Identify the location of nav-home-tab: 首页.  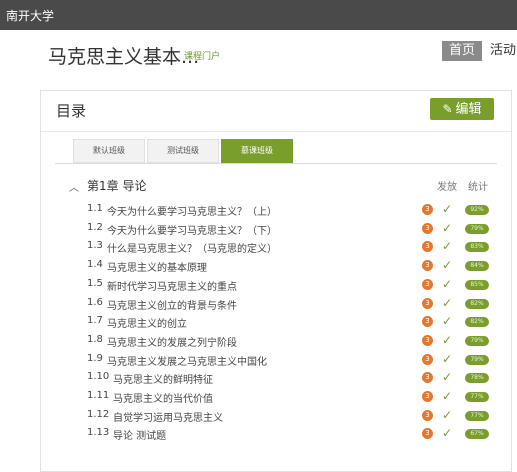
(462, 51).